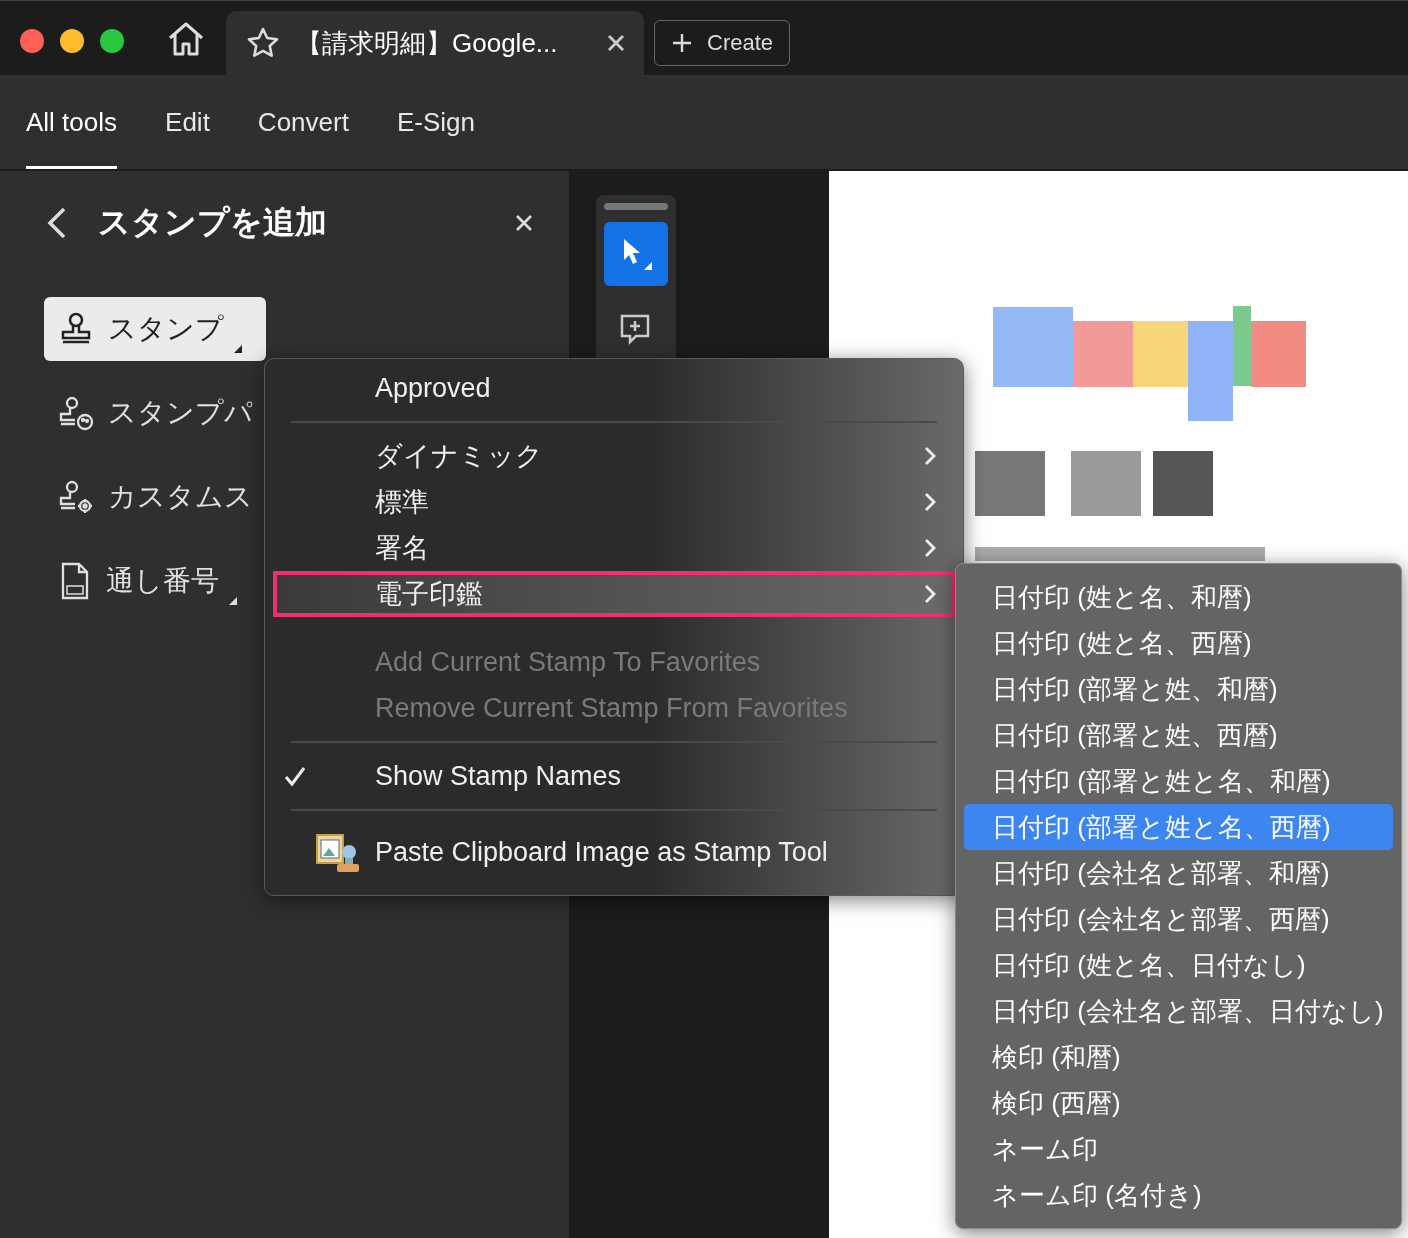 This screenshot has height=1238, width=1408. I want to click on nav-tab: Edit, so click(187, 123).